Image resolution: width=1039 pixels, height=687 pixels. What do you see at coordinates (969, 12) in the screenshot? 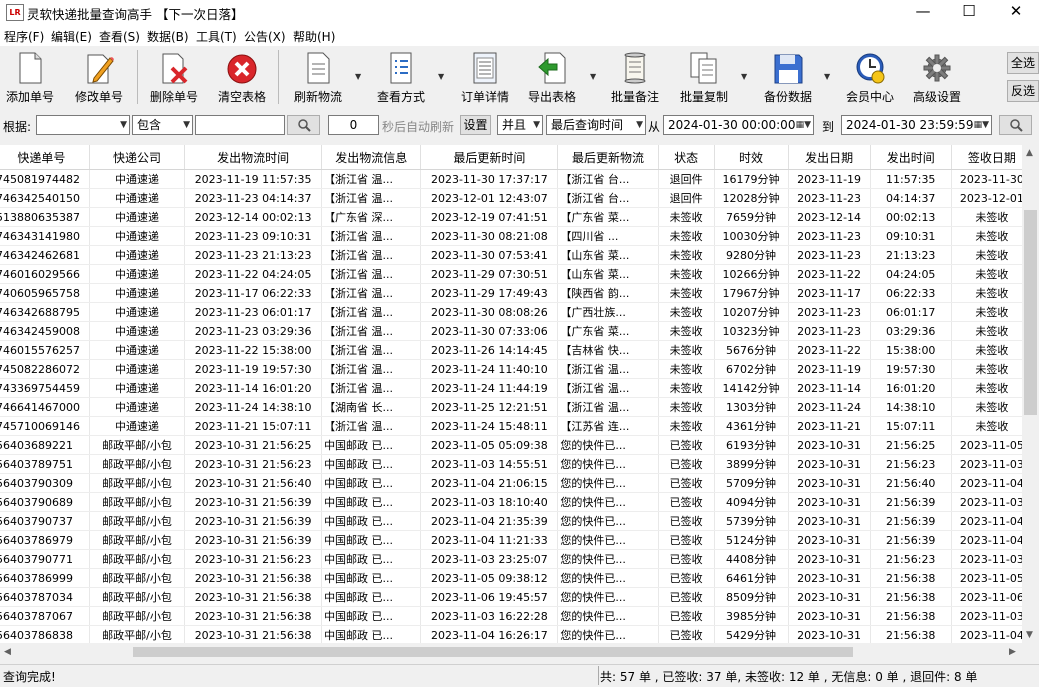
I see `maximize-button: ☐` at bounding box center [969, 12].